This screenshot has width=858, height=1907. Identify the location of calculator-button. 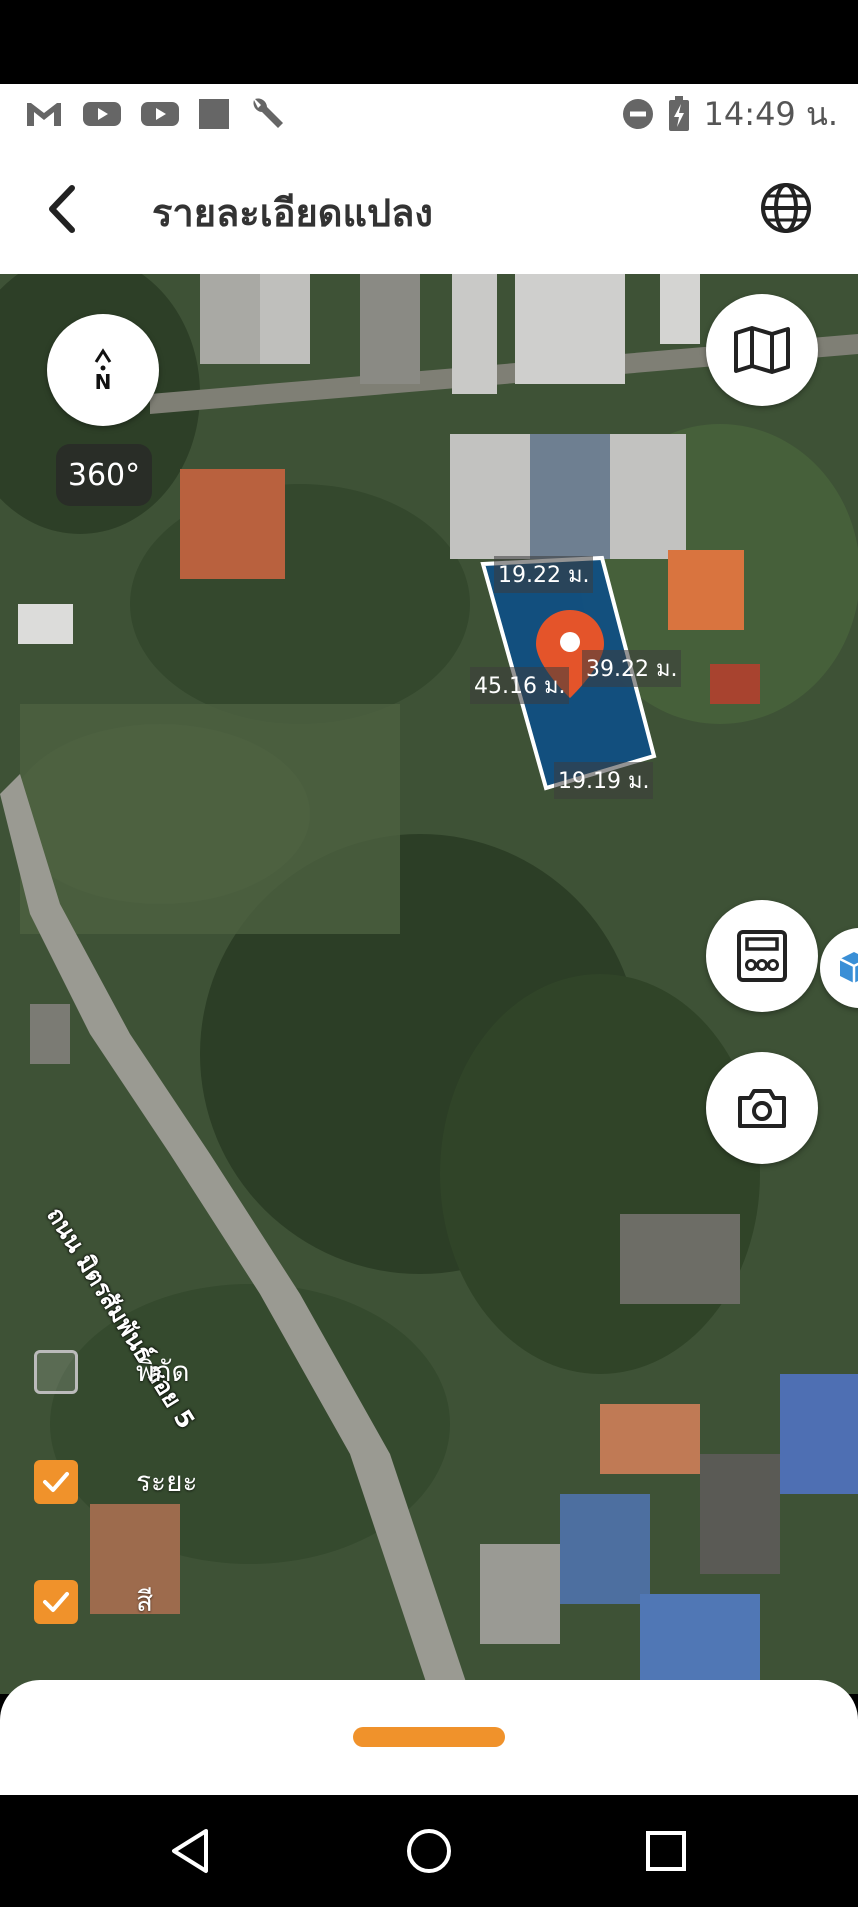
(762, 956).